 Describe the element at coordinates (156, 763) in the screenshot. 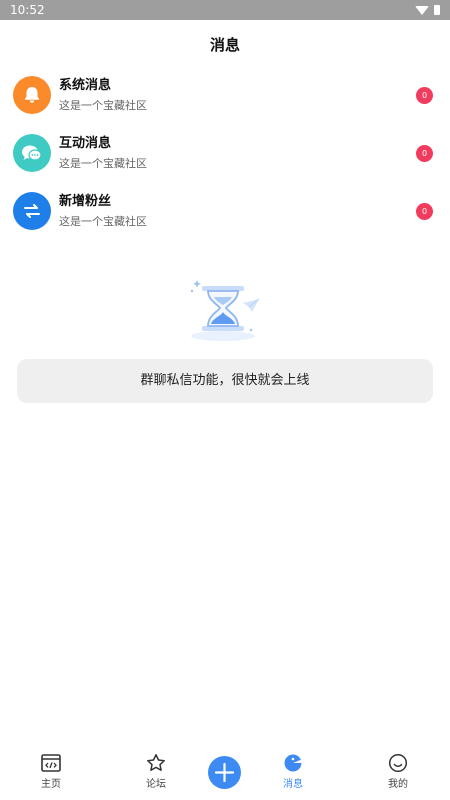

I see `star-icon` at that location.